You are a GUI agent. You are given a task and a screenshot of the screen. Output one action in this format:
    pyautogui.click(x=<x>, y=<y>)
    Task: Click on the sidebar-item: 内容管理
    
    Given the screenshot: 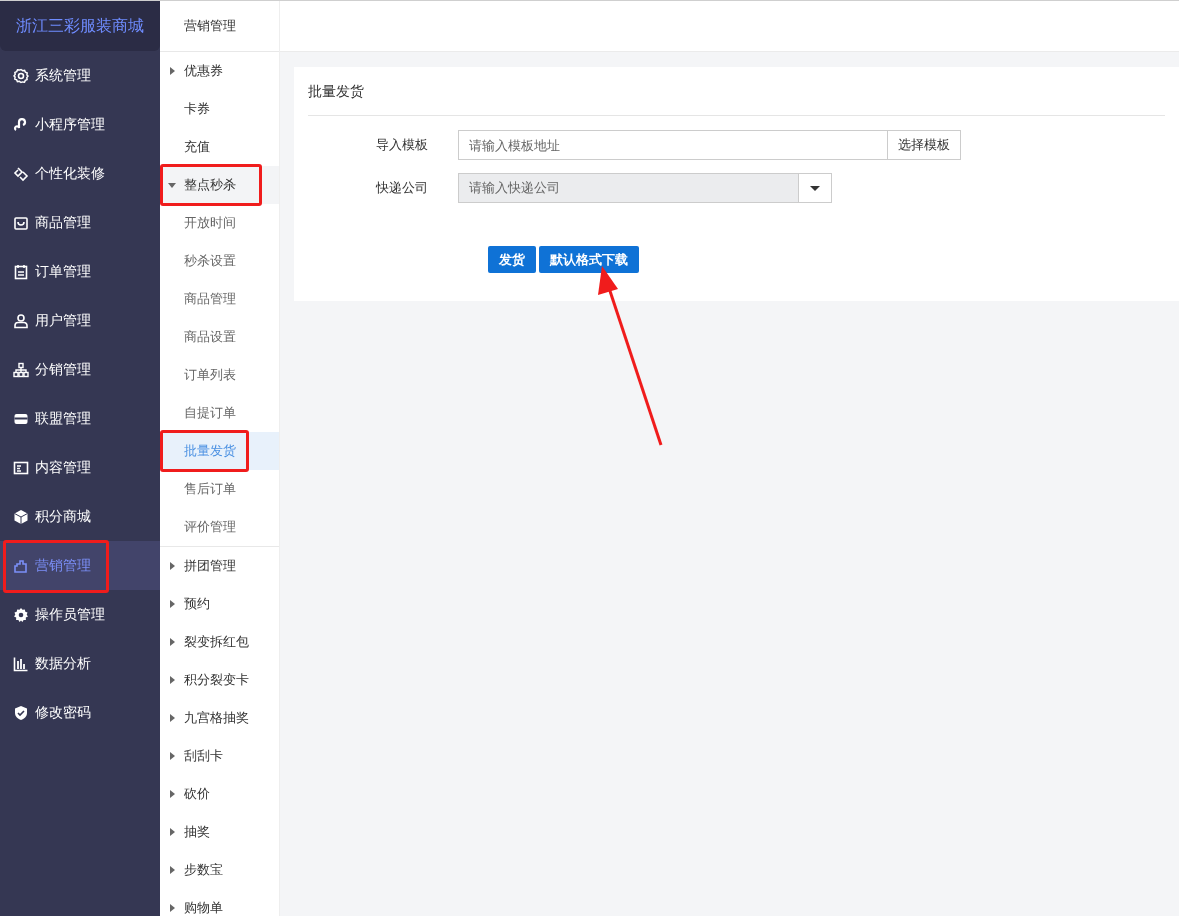 What is the action you would take?
    pyautogui.click(x=80, y=467)
    